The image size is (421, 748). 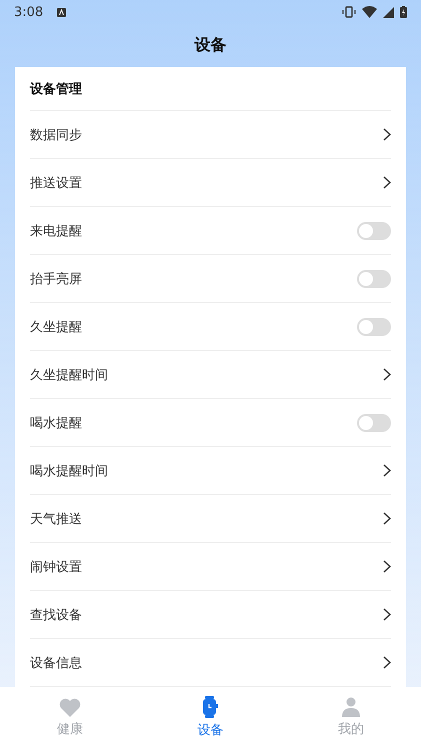 What do you see at coordinates (210, 45) in the screenshot?
I see `page-title: 设备` at bounding box center [210, 45].